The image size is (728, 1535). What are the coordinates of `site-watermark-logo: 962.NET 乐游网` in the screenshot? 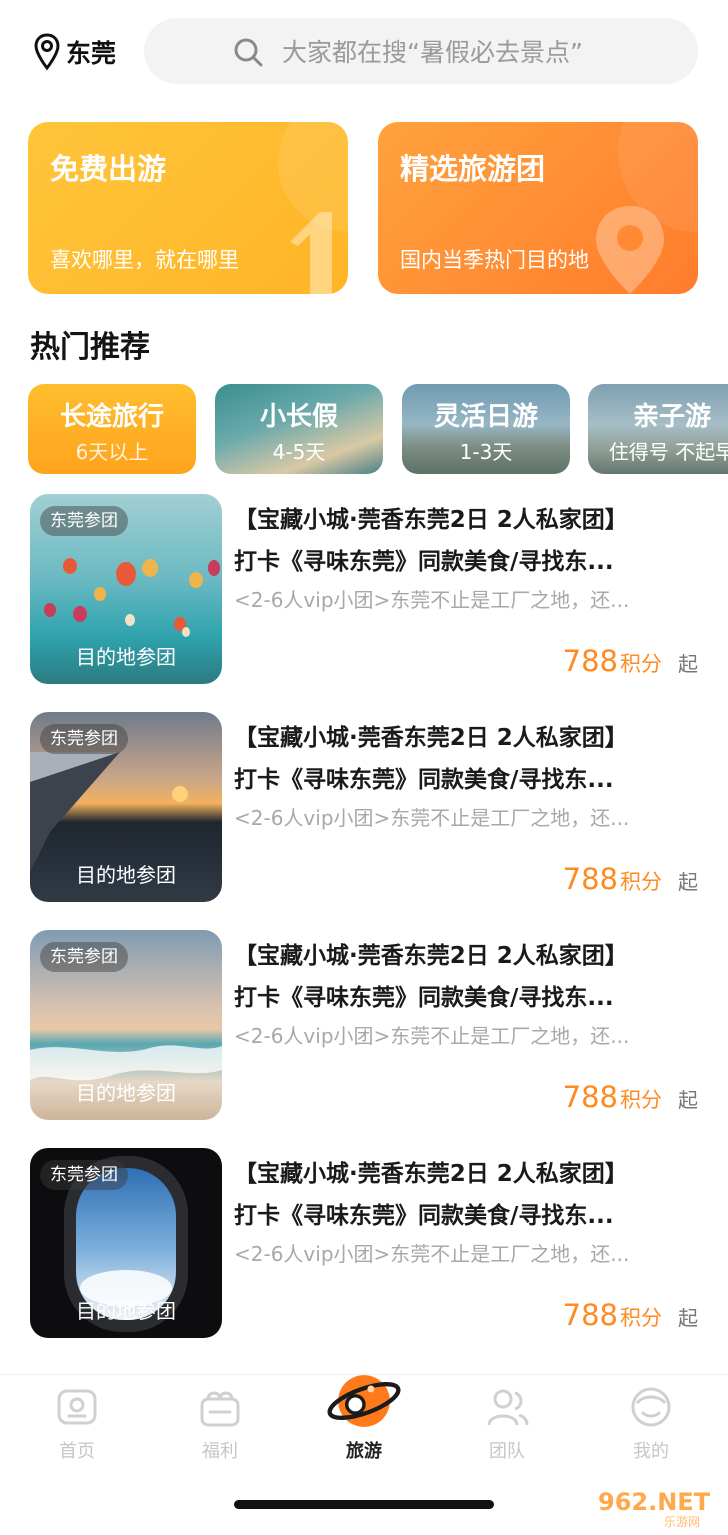 It's located at (654, 1508).